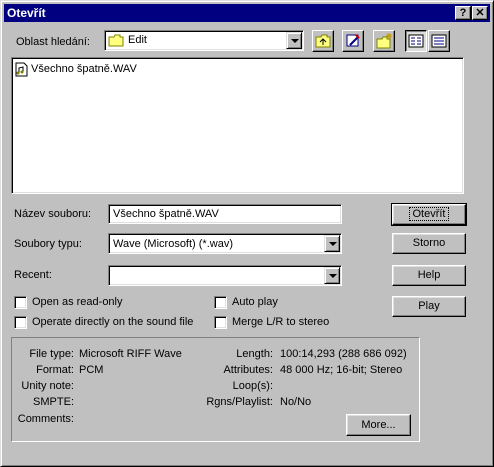 This screenshot has height=467, width=494. I want to click on title-bar: Otevřít ? ✕, so click(247, 13).